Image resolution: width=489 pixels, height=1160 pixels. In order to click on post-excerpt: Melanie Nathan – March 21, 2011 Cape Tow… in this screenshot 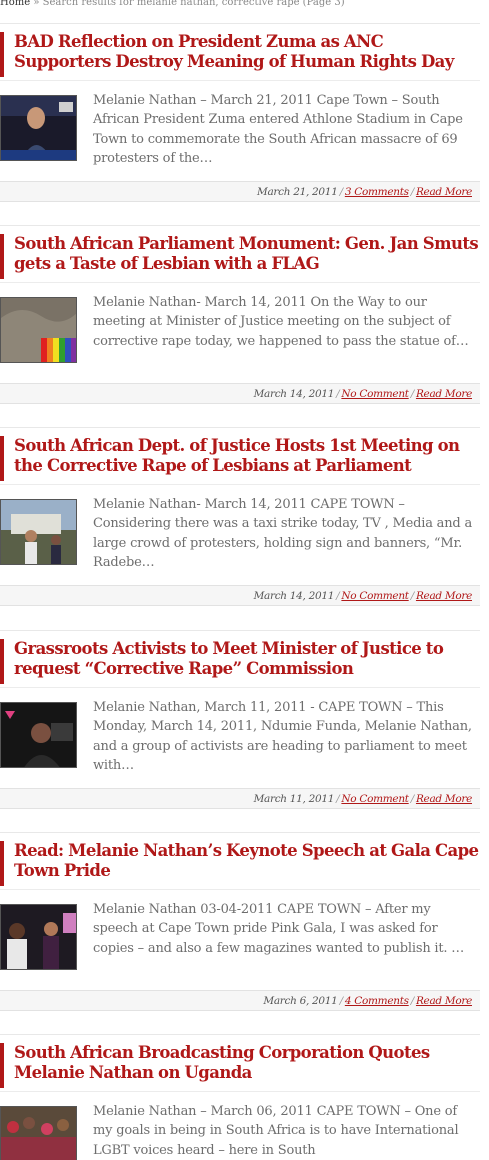, I will do `click(278, 130)`.